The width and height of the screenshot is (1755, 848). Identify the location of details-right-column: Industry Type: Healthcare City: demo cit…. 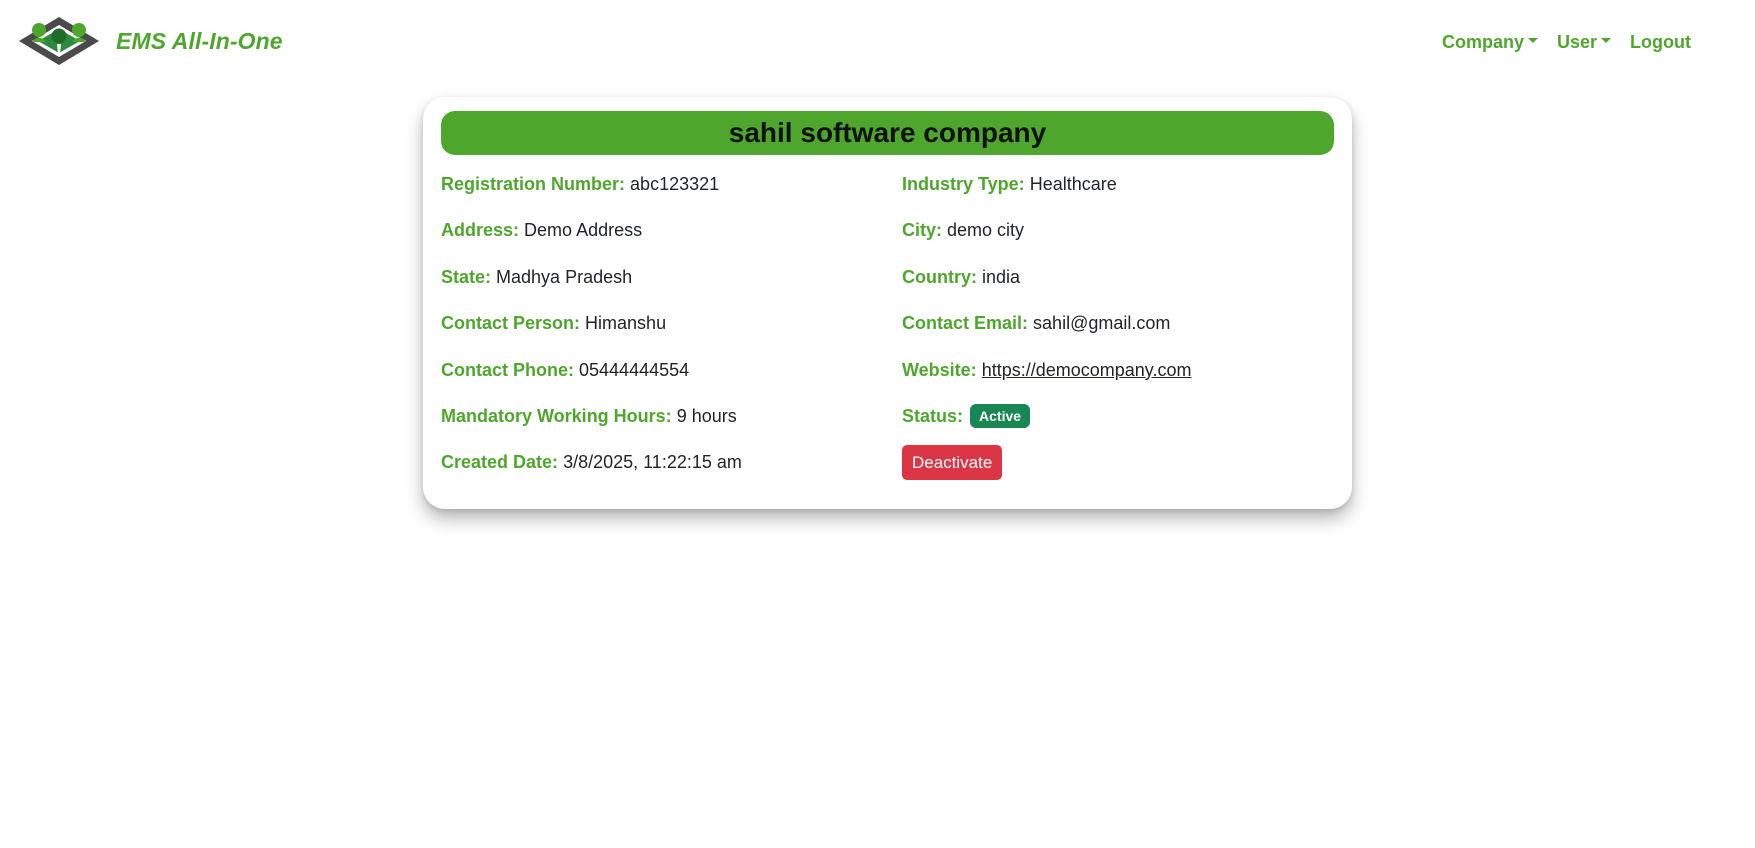
(1118, 334).